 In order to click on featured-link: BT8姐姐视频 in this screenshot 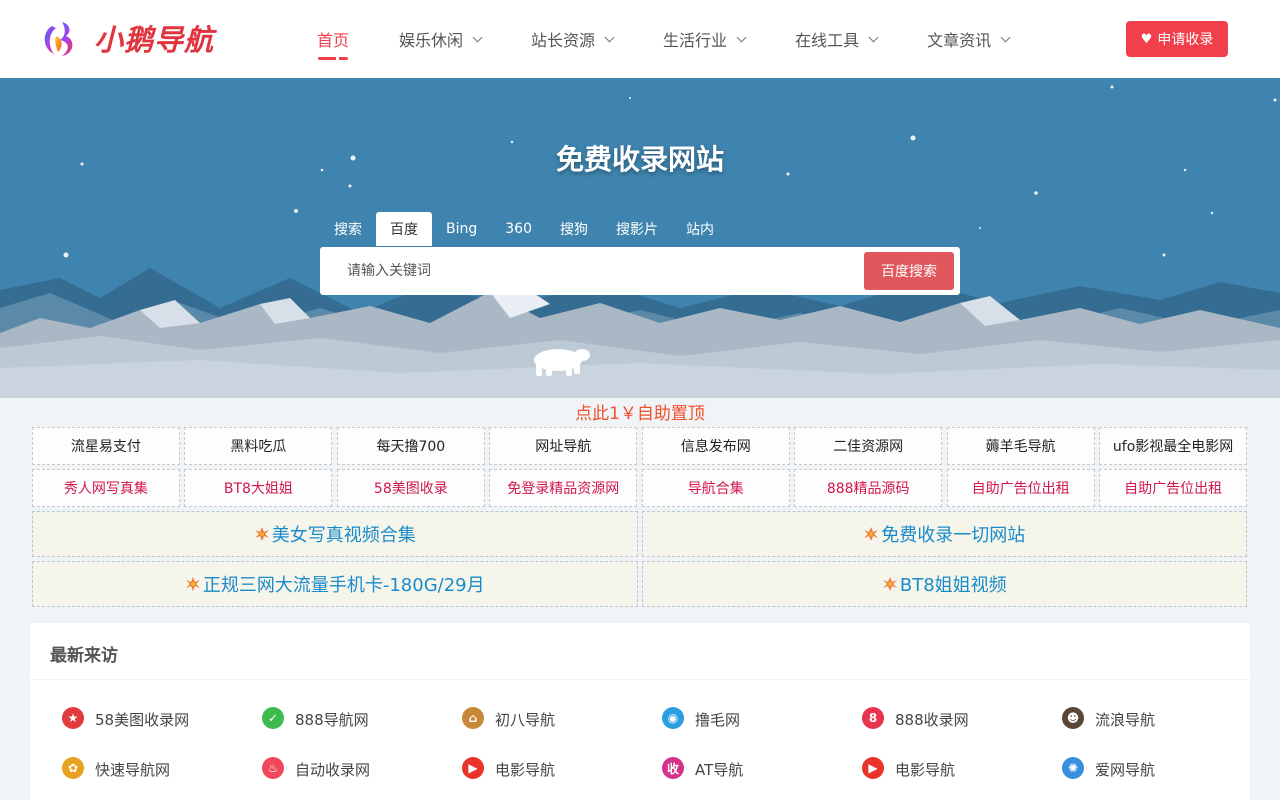, I will do `click(944, 584)`.